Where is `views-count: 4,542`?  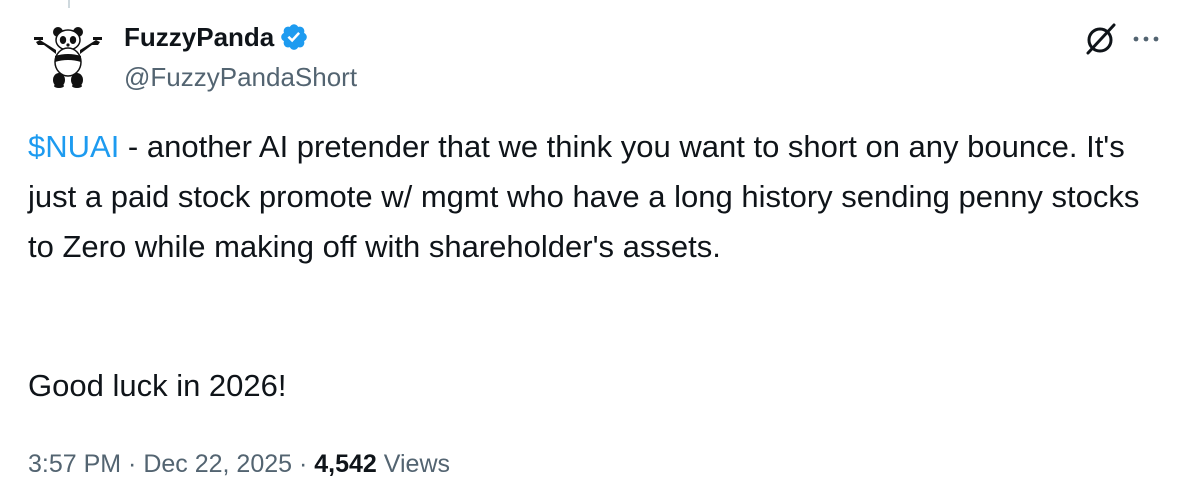 views-count: 4,542 is located at coordinates (345, 464).